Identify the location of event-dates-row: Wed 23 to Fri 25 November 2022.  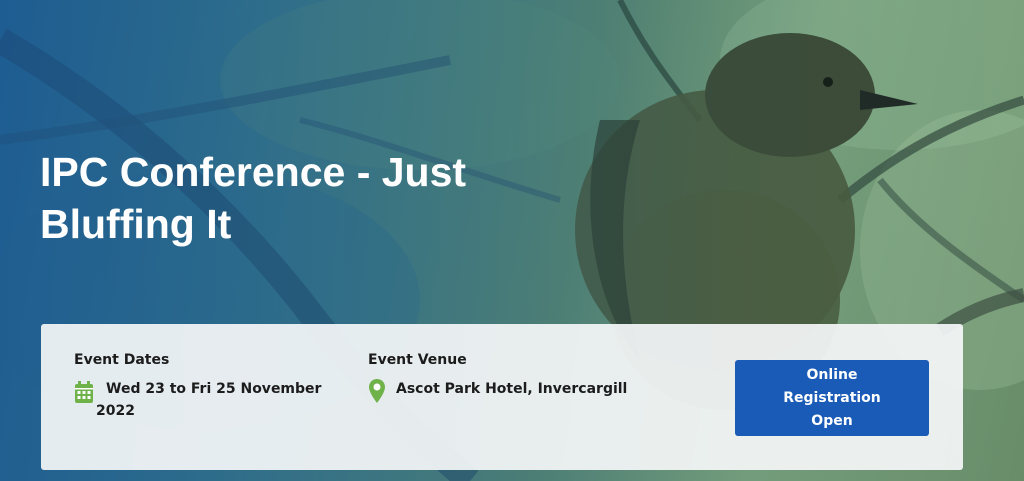
(199, 400).